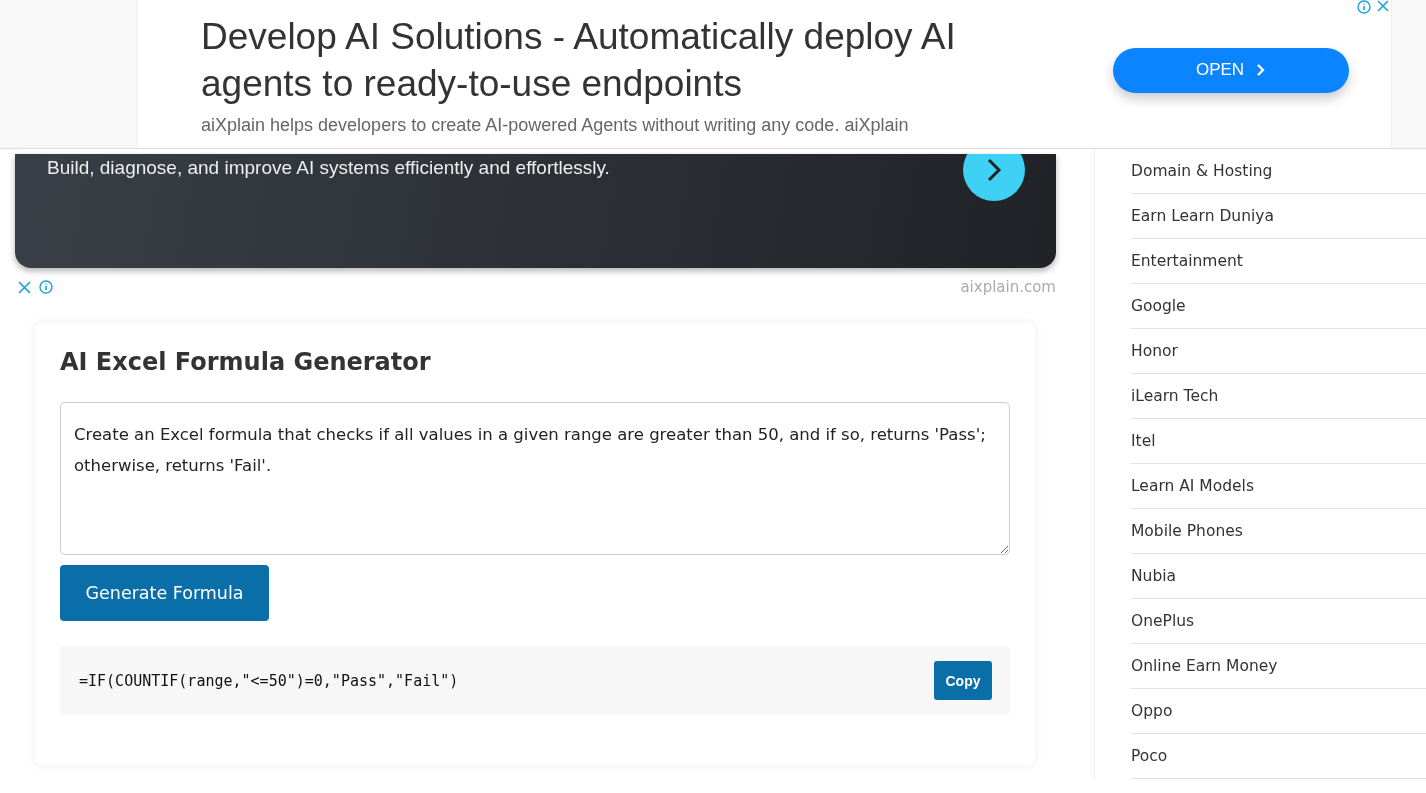  I want to click on formula-output: =IF(COUNTIF(range,"<=50")=0,"Pass","Fail"), so click(269, 680).